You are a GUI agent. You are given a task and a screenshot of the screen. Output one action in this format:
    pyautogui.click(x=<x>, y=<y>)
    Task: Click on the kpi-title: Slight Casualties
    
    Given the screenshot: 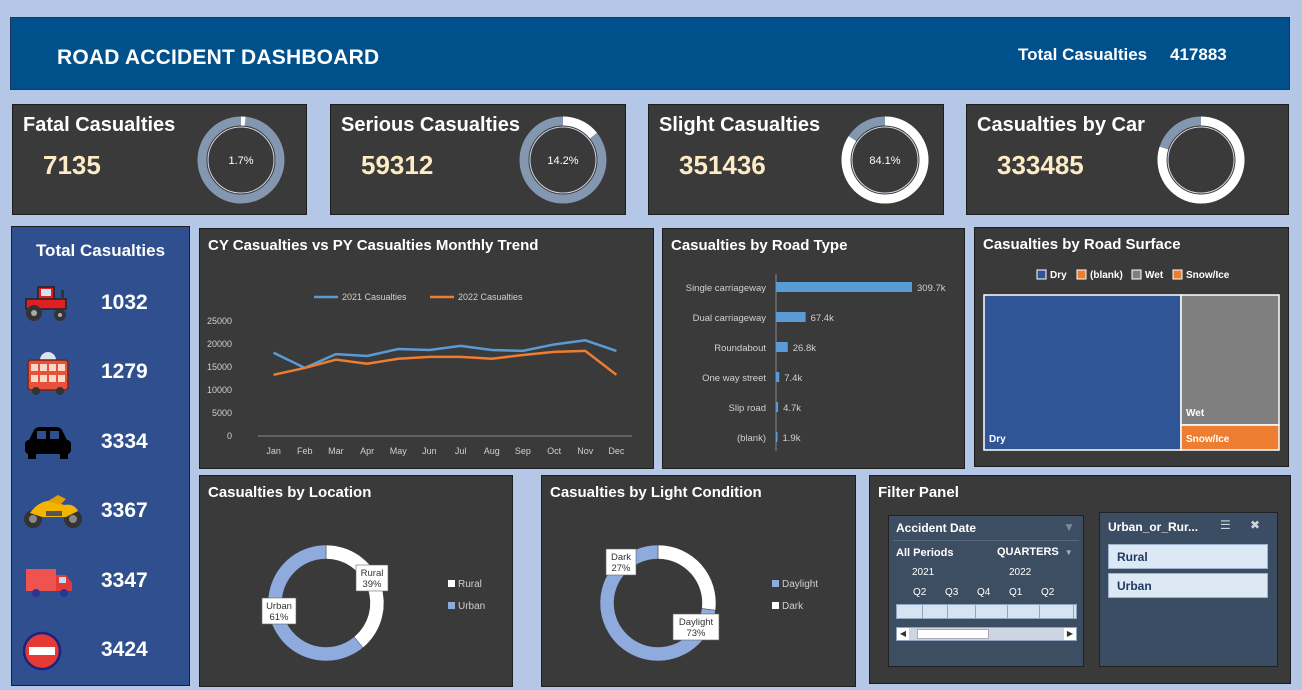 What is the action you would take?
    pyautogui.click(x=740, y=125)
    